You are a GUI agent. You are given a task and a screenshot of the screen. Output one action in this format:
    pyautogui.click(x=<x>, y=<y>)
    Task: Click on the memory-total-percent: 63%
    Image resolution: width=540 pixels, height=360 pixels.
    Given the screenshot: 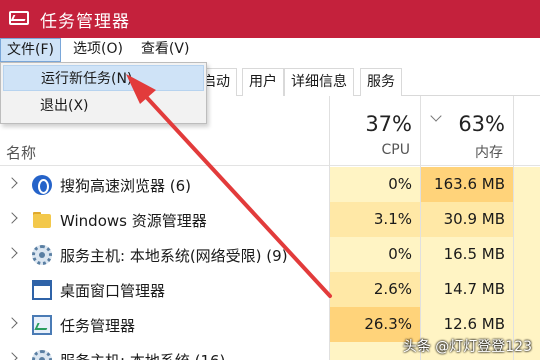 What is the action you would take?
    pyautogui.click(x=481, y=124)
    